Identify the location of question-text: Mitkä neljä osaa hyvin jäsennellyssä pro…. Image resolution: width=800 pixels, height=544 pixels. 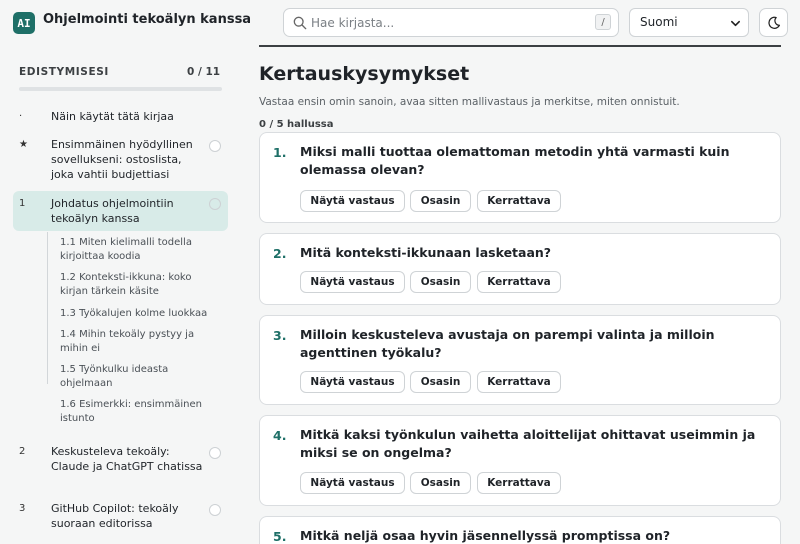
(485, 535).